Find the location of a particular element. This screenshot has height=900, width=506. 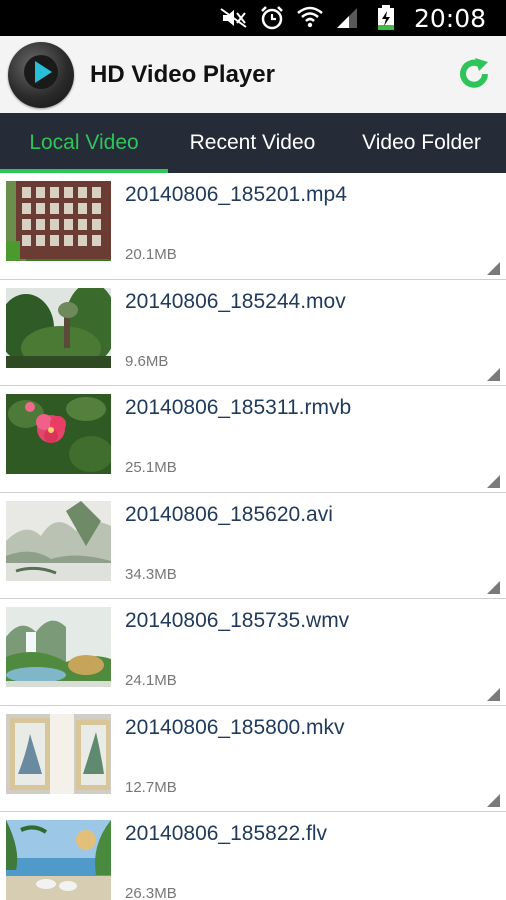

video-file-name: 20140806_185822.flv is located at coordinates (226, 833).